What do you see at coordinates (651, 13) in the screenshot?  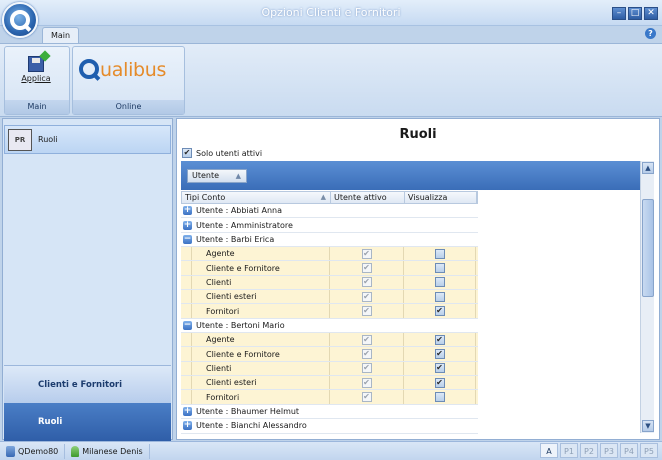 I see `close-button: ✕` at bounding box center [651, 13].